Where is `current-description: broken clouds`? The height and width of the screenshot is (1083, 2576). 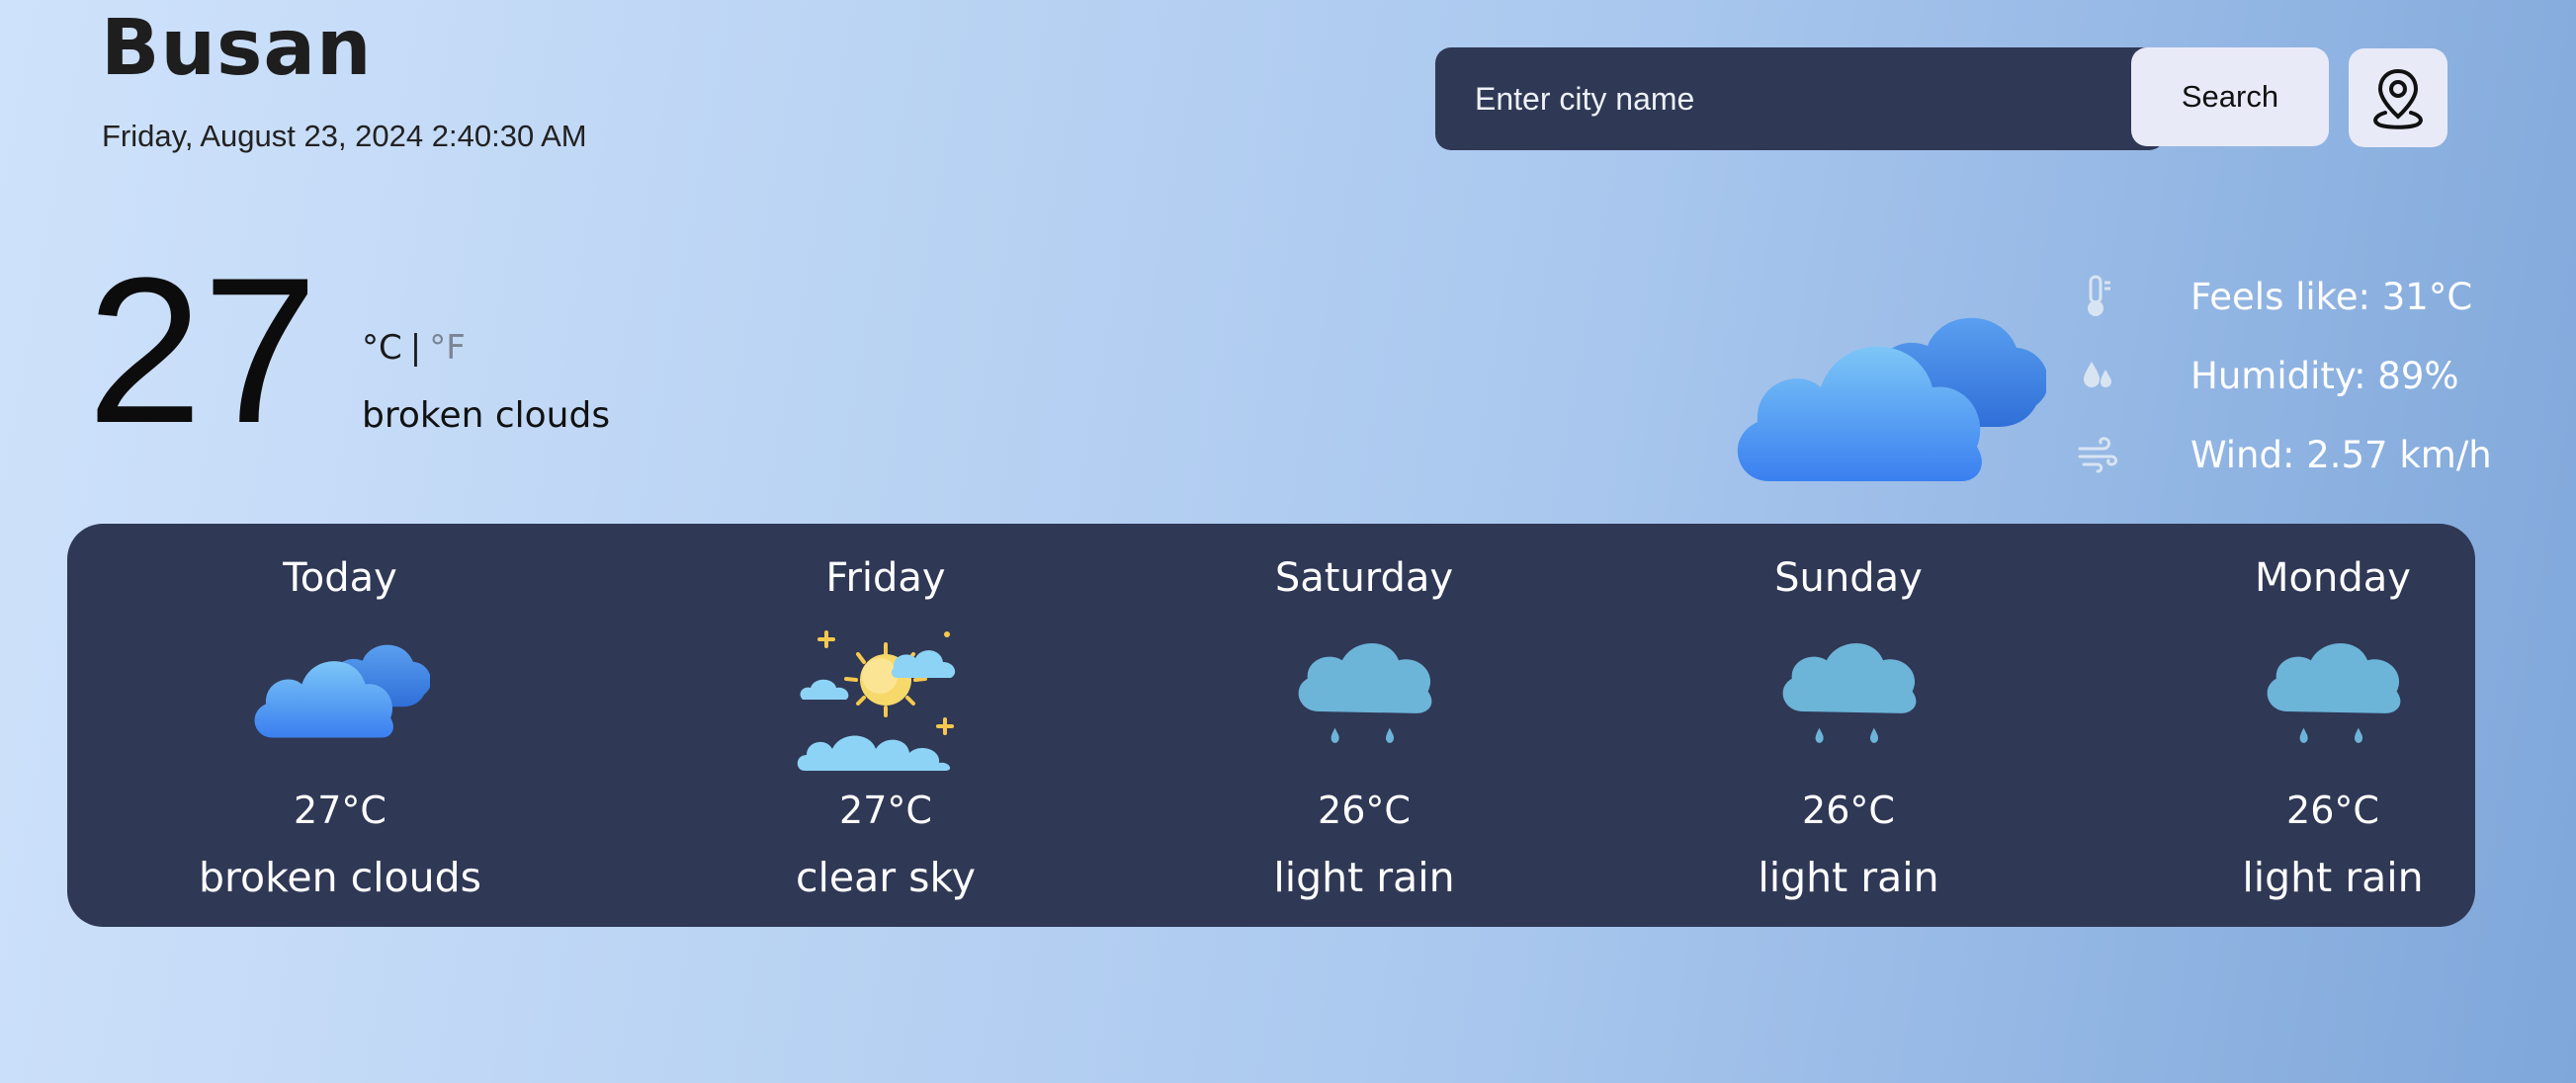
current-description: broken clouds is located at coordinates (486, 416).